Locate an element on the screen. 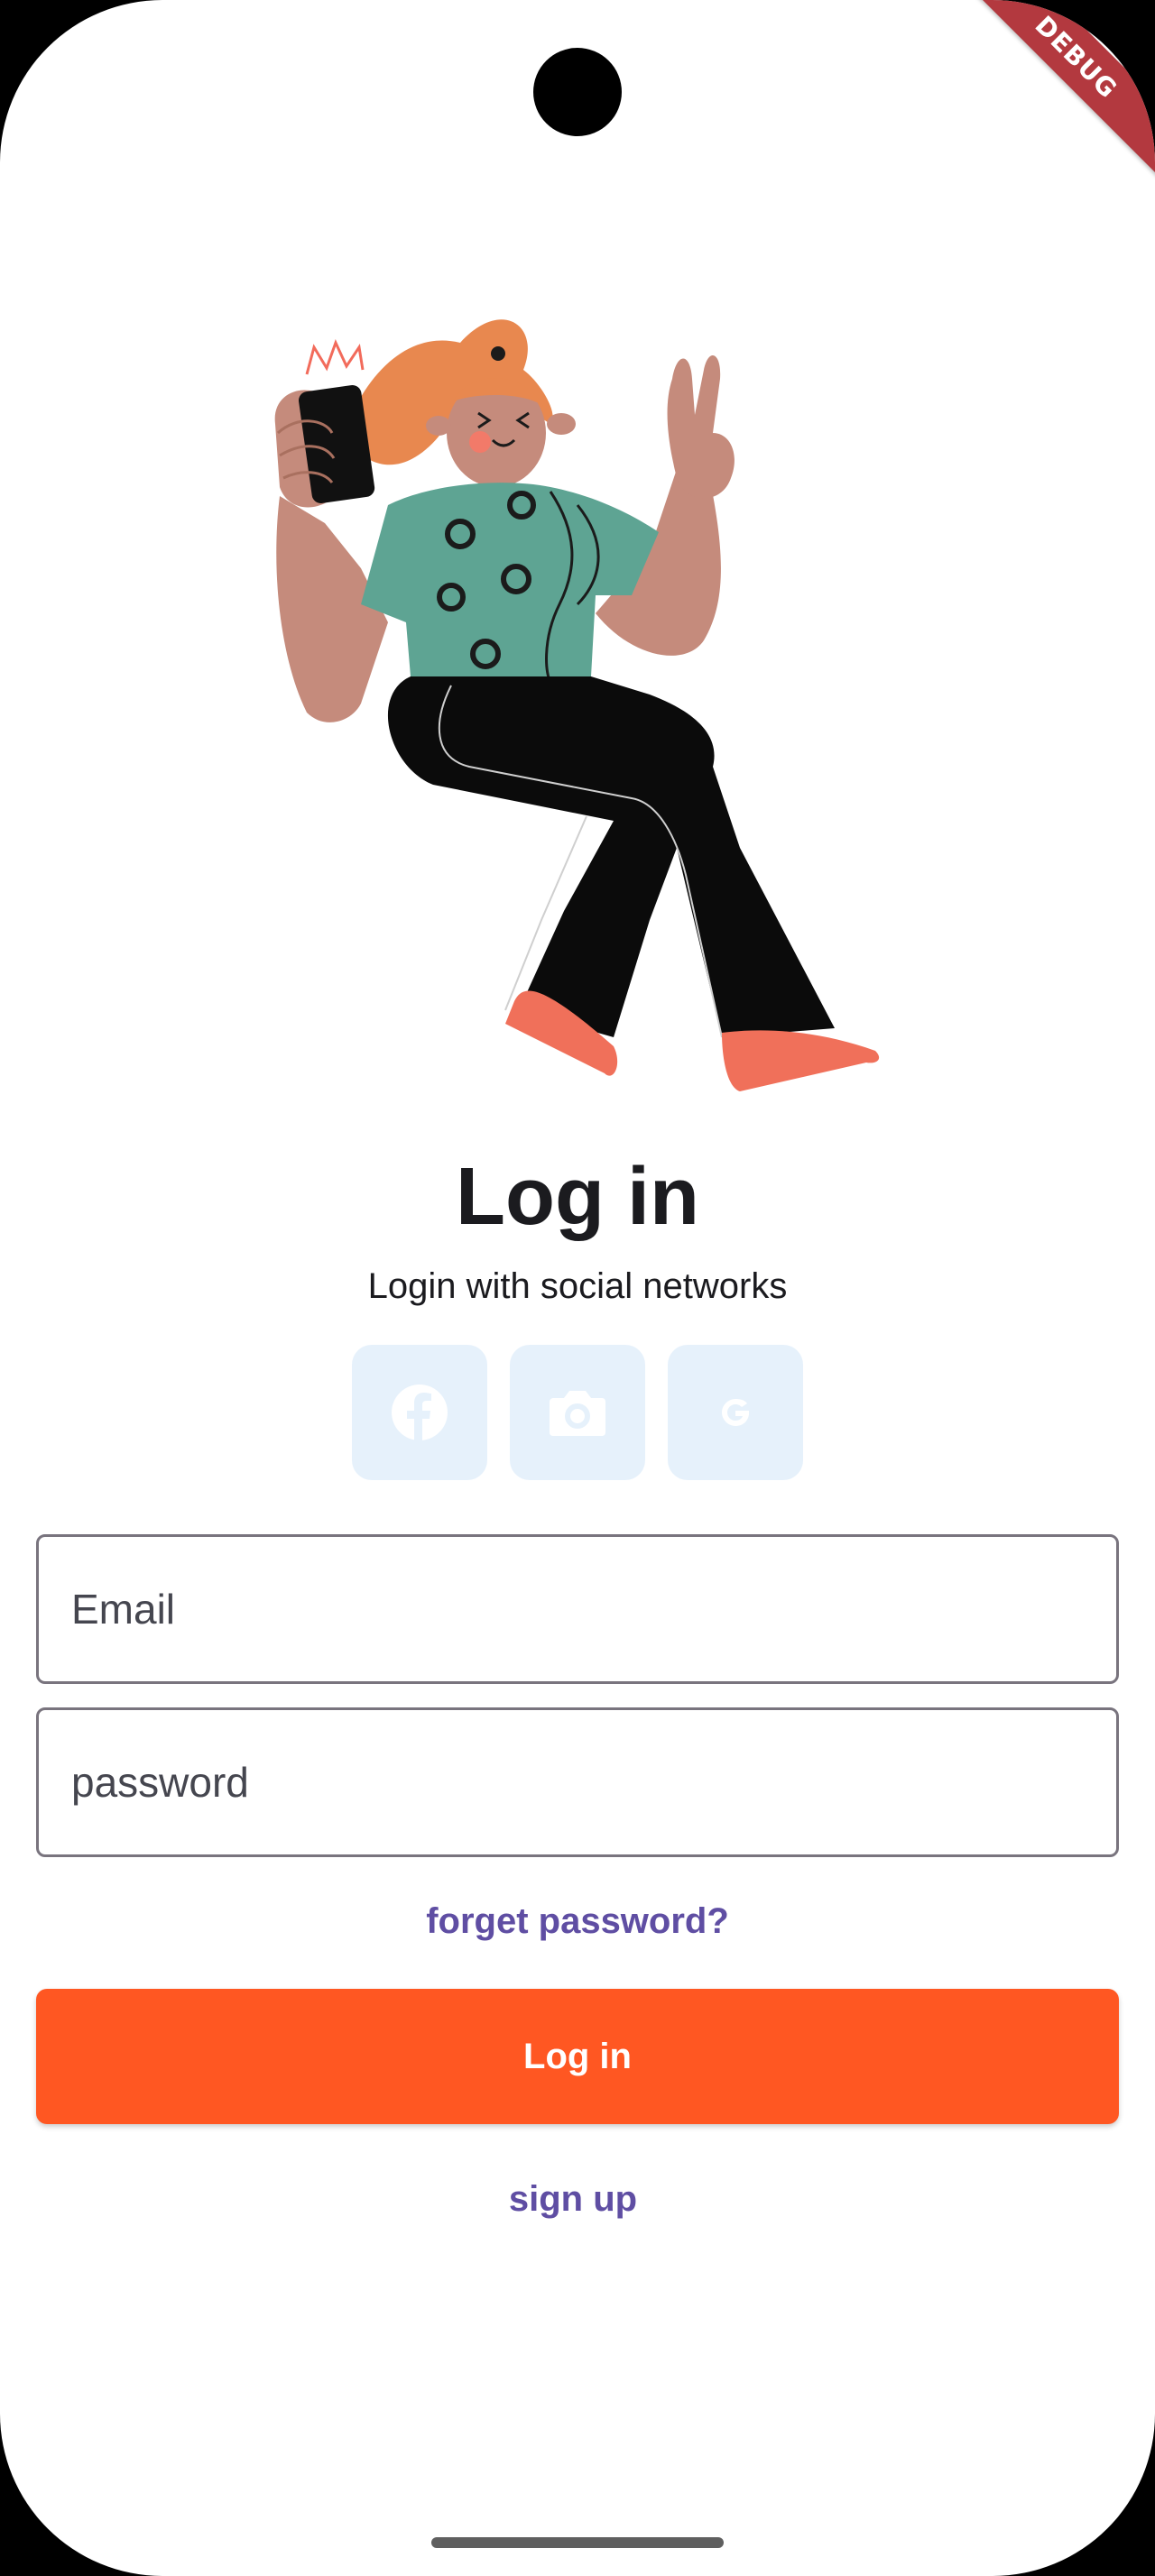 The width and height of the screenshot is (1155, 2576). login-button-label: Log in is located at coordinates (577, 2056).